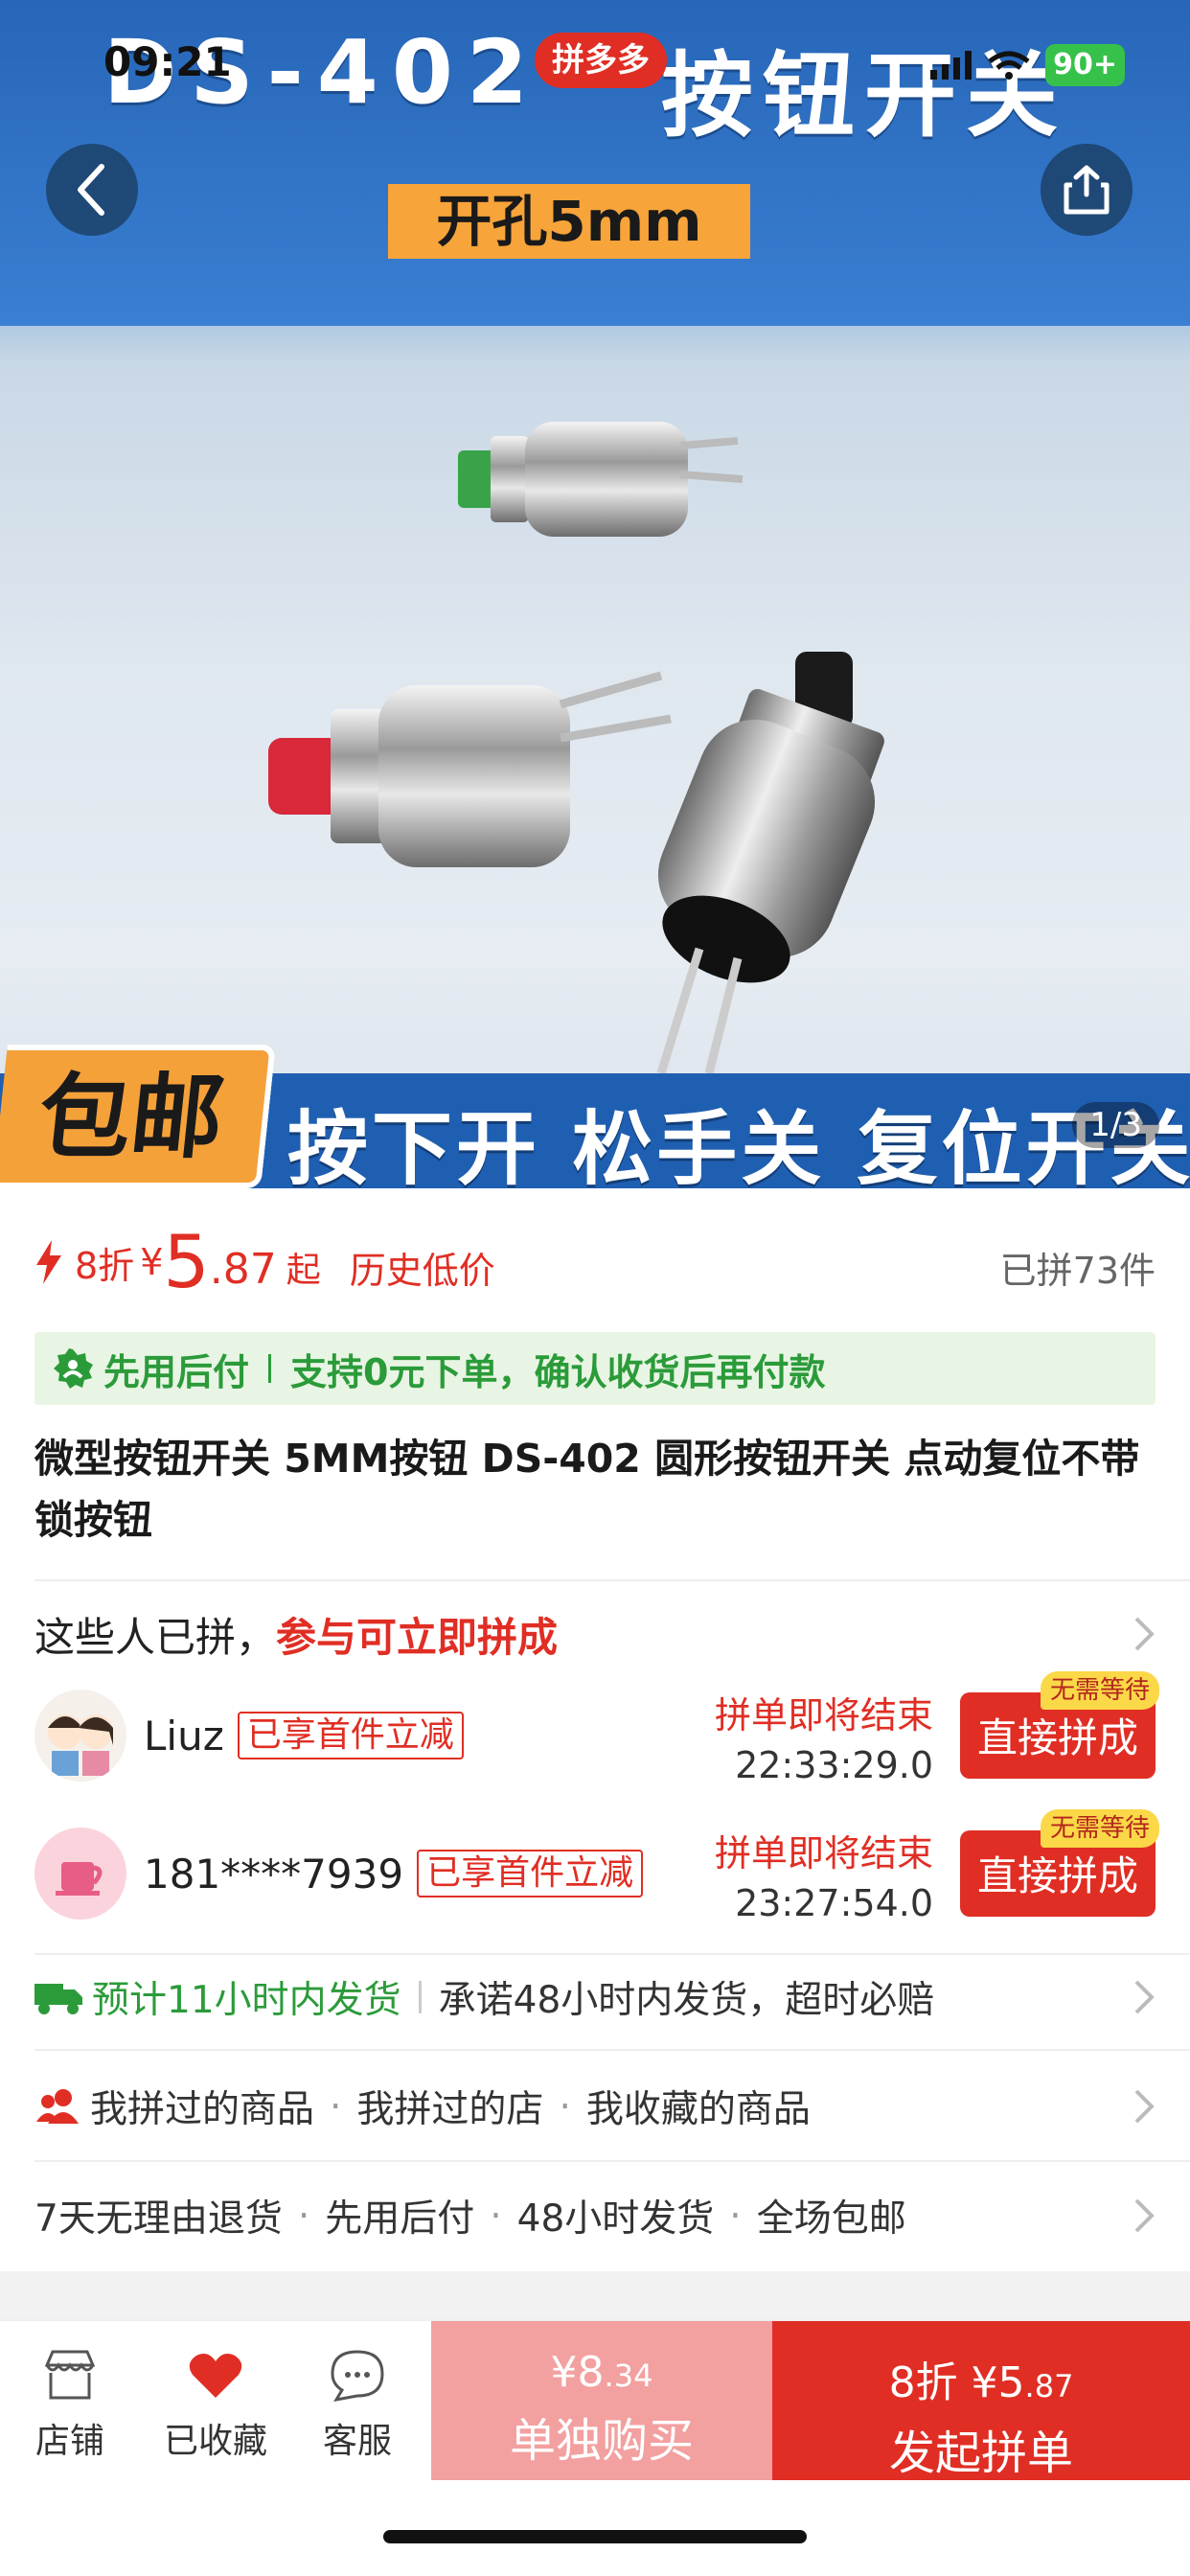 Image resolution: width=1190 pixels, height=2576 pixels. I want to click on group-countdown: 22:33:29.0, so click(834, 1764).